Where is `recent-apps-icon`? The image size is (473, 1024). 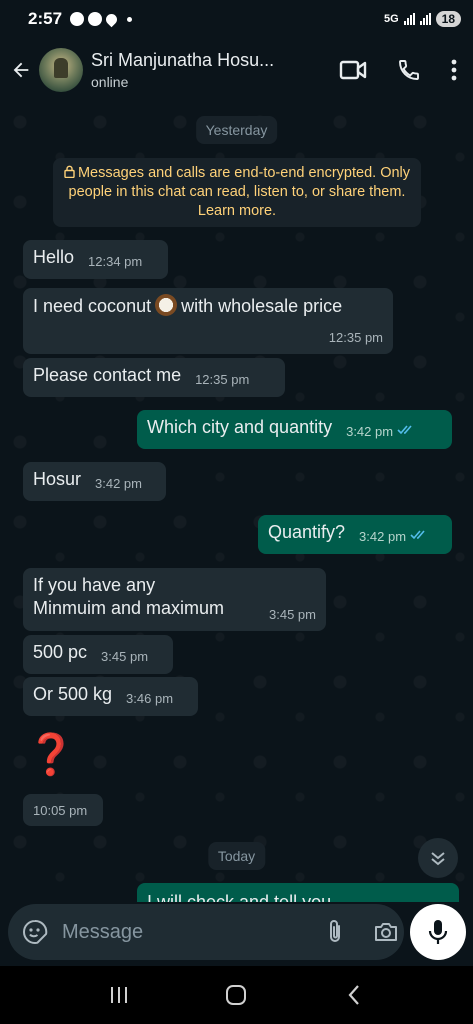 recent-apps-icon is located at coordinates (118, 995).